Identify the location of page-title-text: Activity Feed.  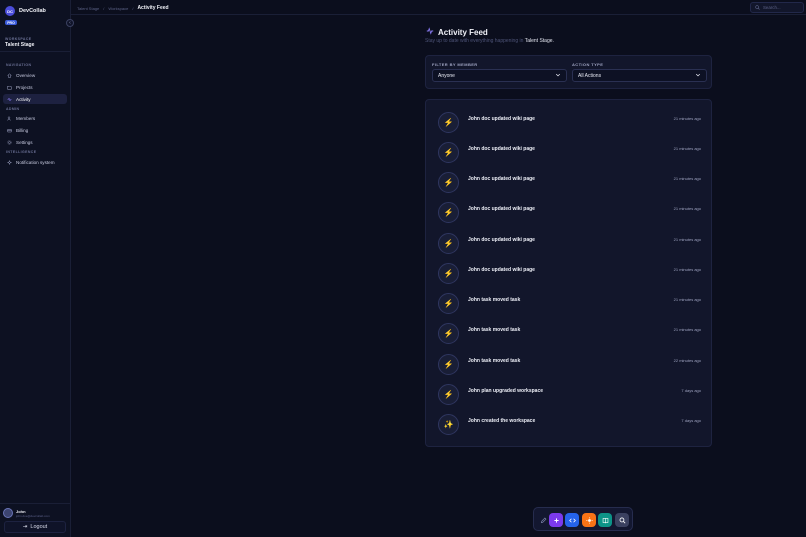
(463, 32).